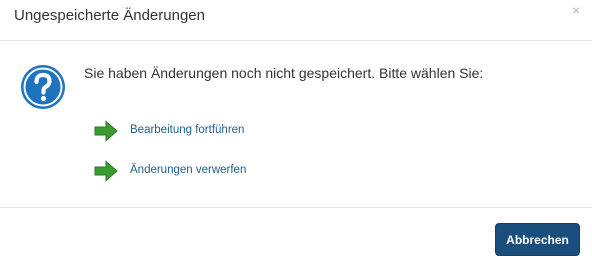  What do you see at coordinates (187, 130) in the screenshot?
I see `continue-editing-label: Bearbeitung fortführen` at bounding box center [187, 130].